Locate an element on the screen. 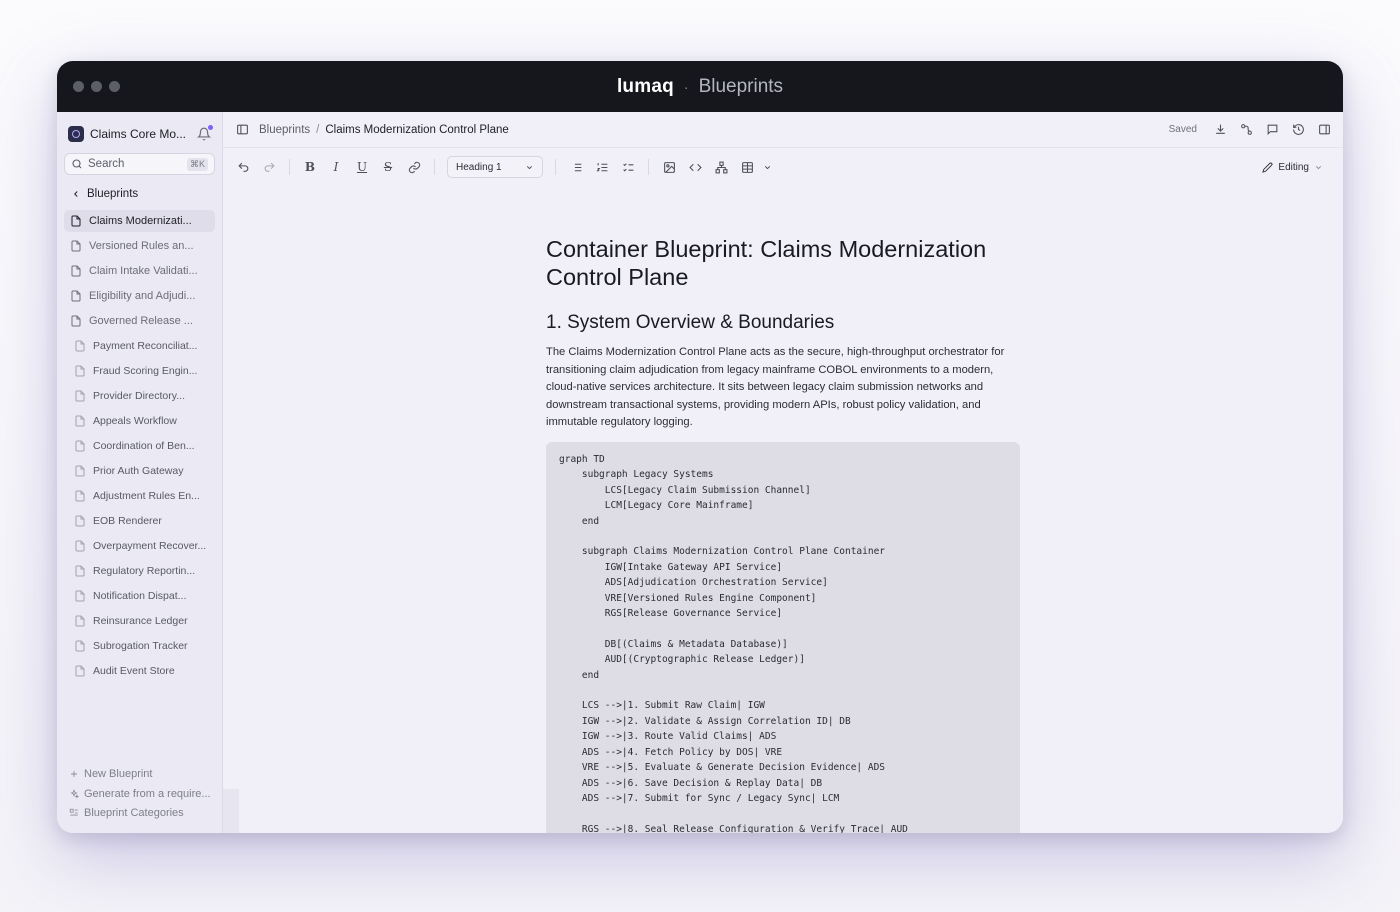 The width and height of the screenshot is (1400, 912). title-bar: lumaq · Blueprints is located at coordinates (700, 86).